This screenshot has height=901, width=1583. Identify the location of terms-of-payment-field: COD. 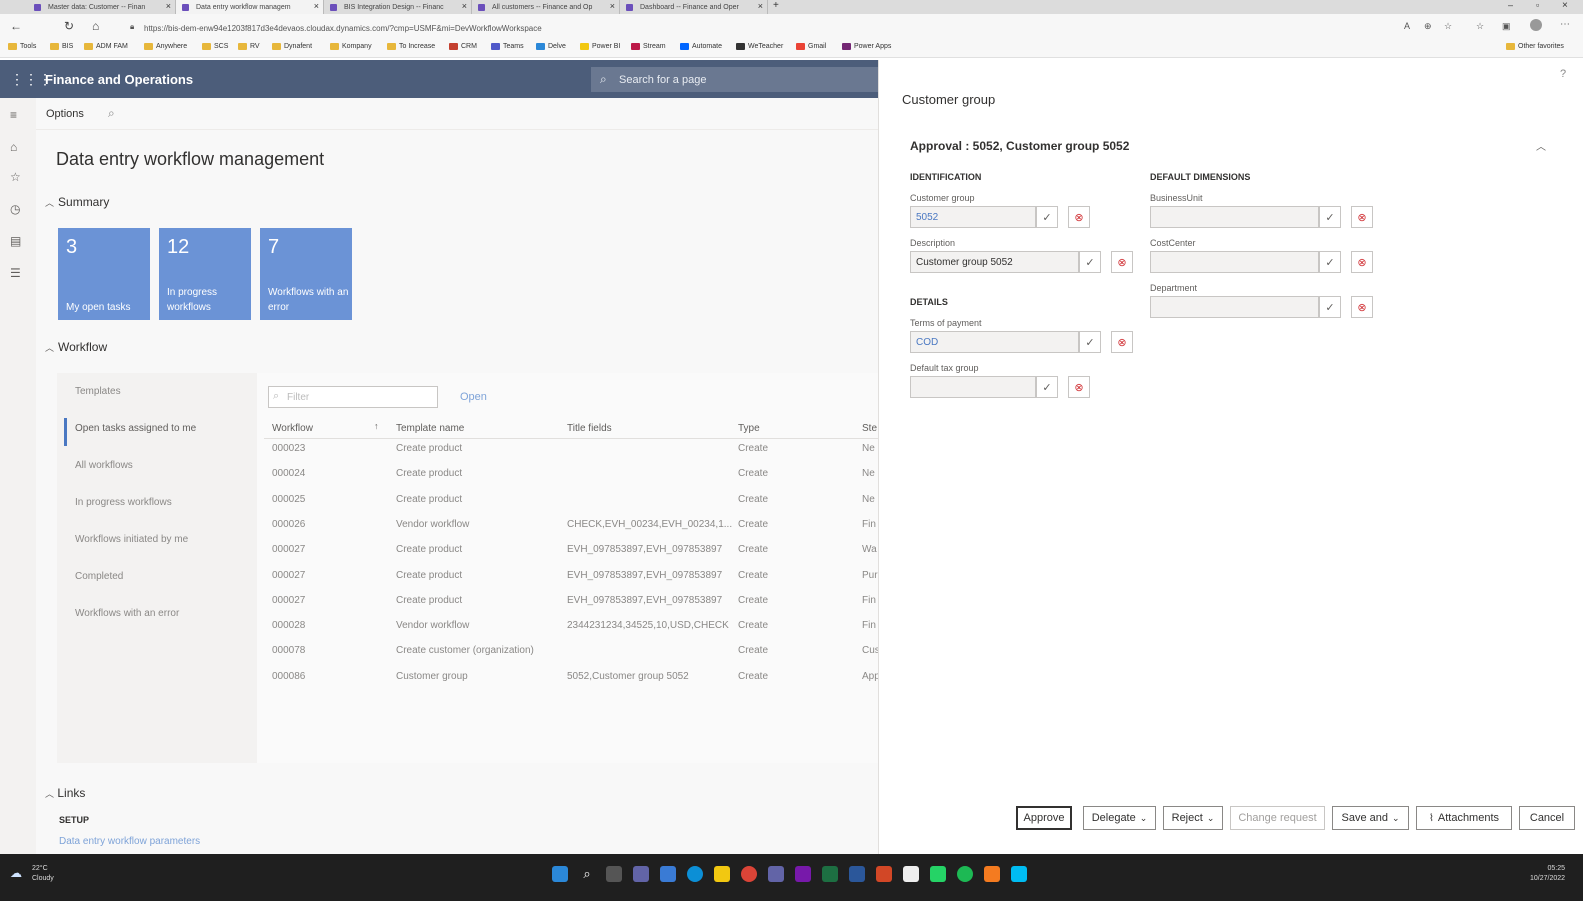
(994, 342).